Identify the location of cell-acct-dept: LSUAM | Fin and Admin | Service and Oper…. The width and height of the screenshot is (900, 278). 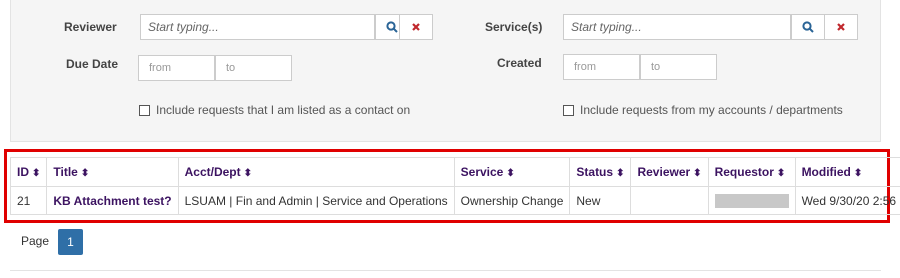
(316, 200).